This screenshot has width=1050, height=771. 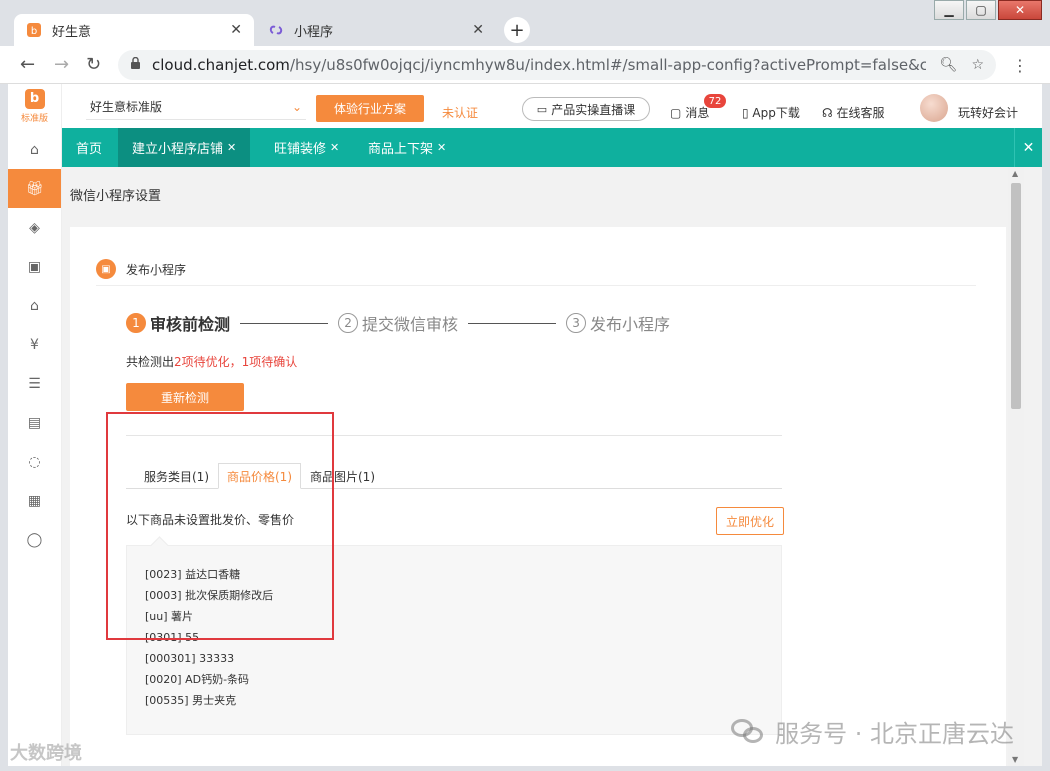 What do you see at coordinates (184, 147) in the screenshot?
I see `tab-build-store: 建立小程序店铺 ✕` at bounding box center [184, 147].